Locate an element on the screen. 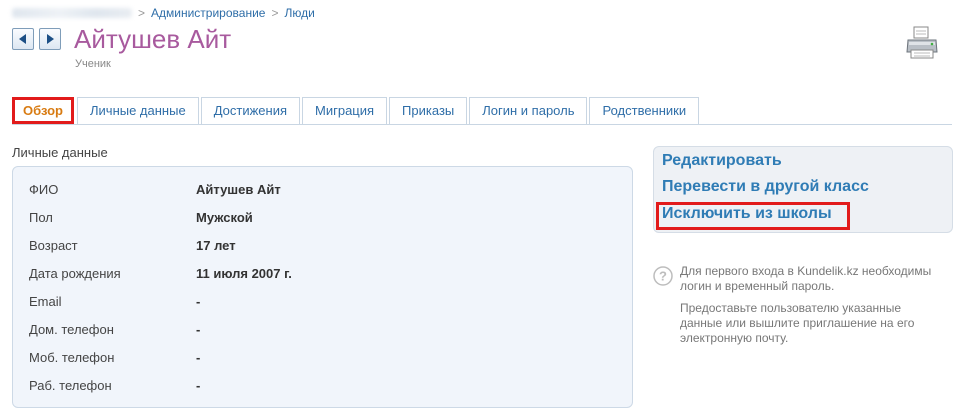 Image resolution: width=963 pixels, height=416 pixels. info-label: Возраст is located at coordinates (53, 245).